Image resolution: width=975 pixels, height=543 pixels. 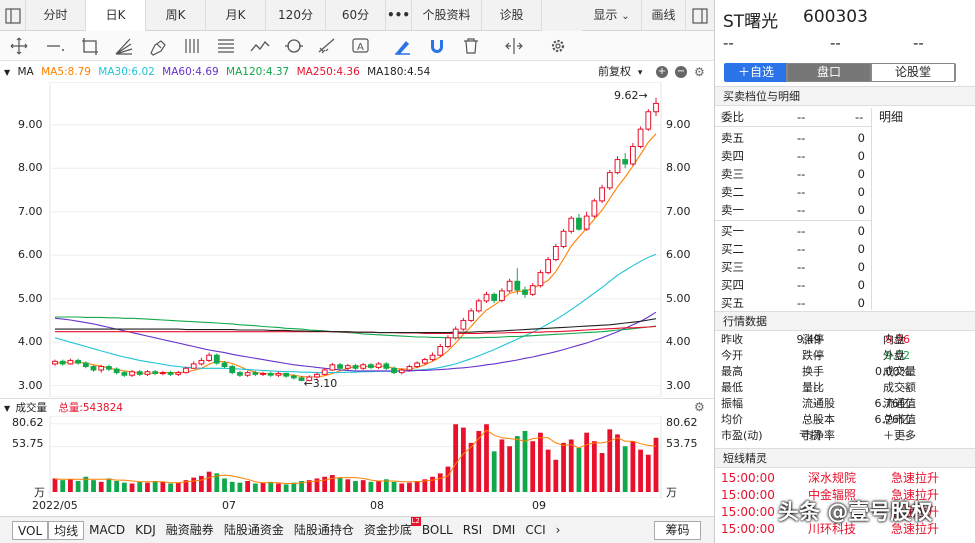 I want to click on indicator-tab-macd: MACD, so click(x=107, y=530).